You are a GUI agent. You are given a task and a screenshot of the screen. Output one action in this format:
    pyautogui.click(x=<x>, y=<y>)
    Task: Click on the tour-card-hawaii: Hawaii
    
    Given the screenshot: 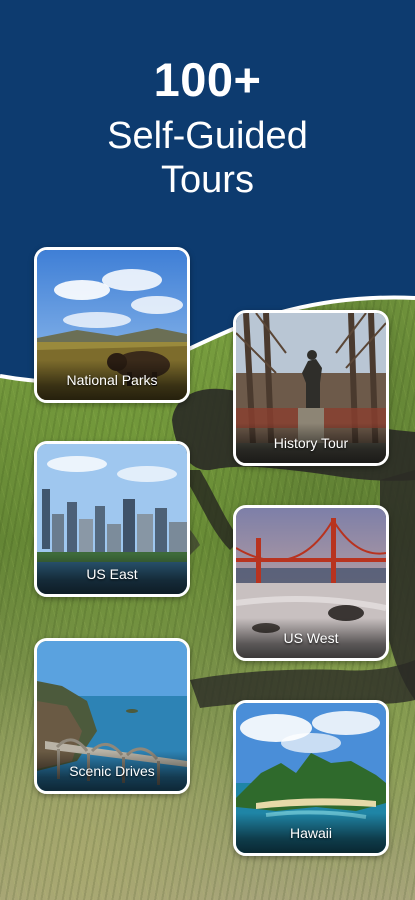 What is the action you would take?
    pyautogui.click(x=311, y=778)
    